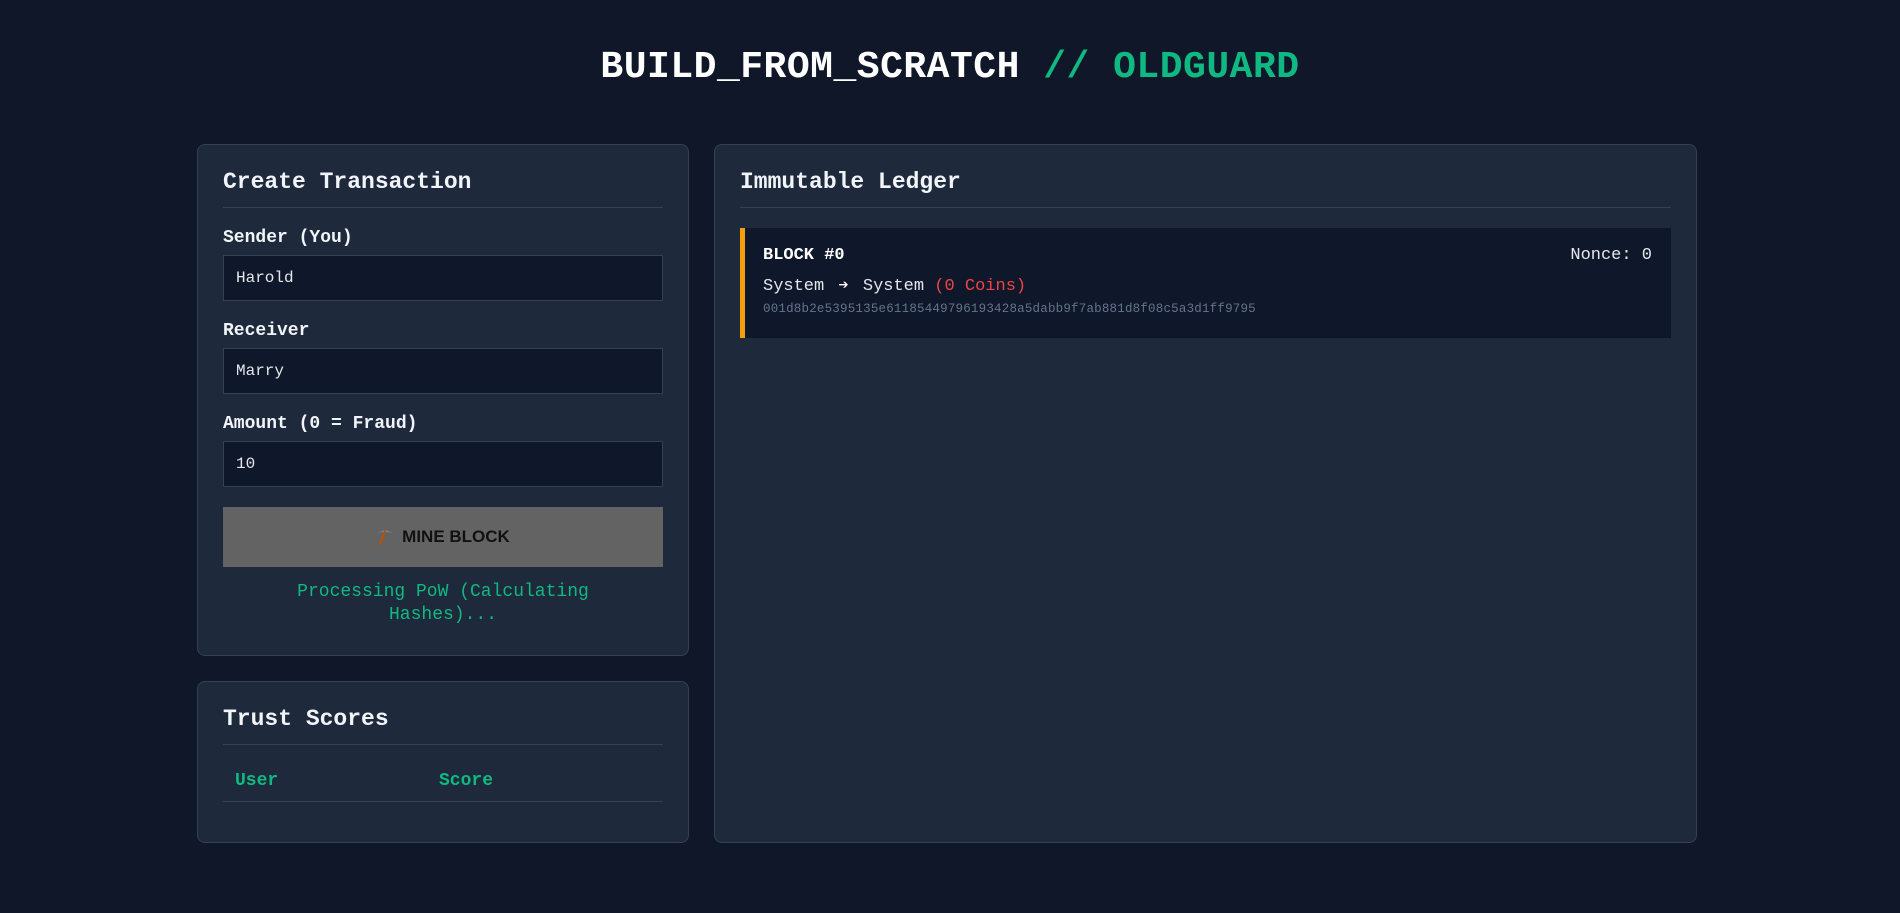  I want to click on trust-scores-table: User Score, so click(443, 782).